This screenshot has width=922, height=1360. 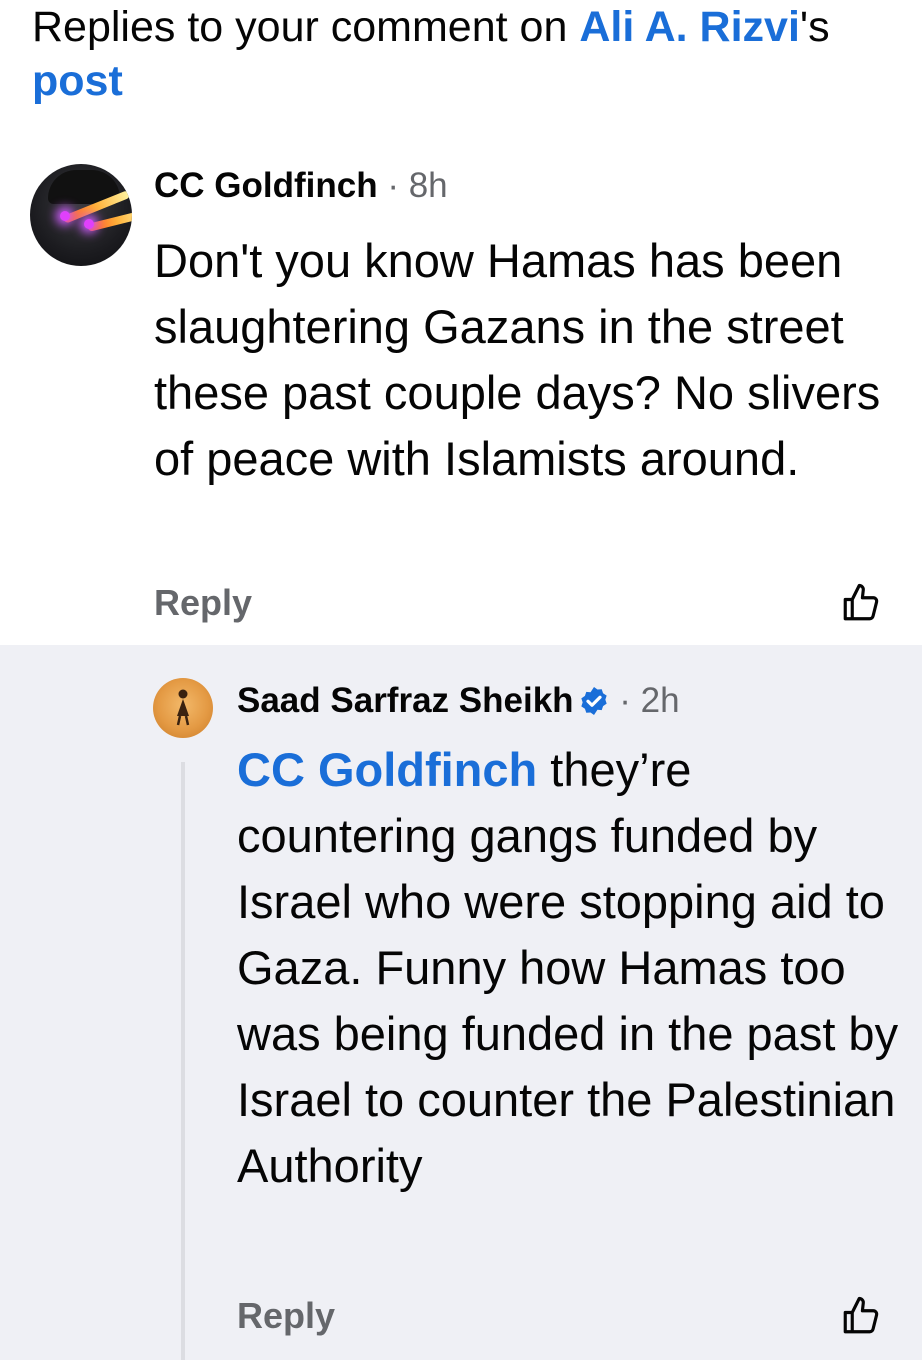 What do you see at coordinates (387, 769) in the screenshot?
I see `mention-link: CC Goldfinch` at bounding box center [387, 769].